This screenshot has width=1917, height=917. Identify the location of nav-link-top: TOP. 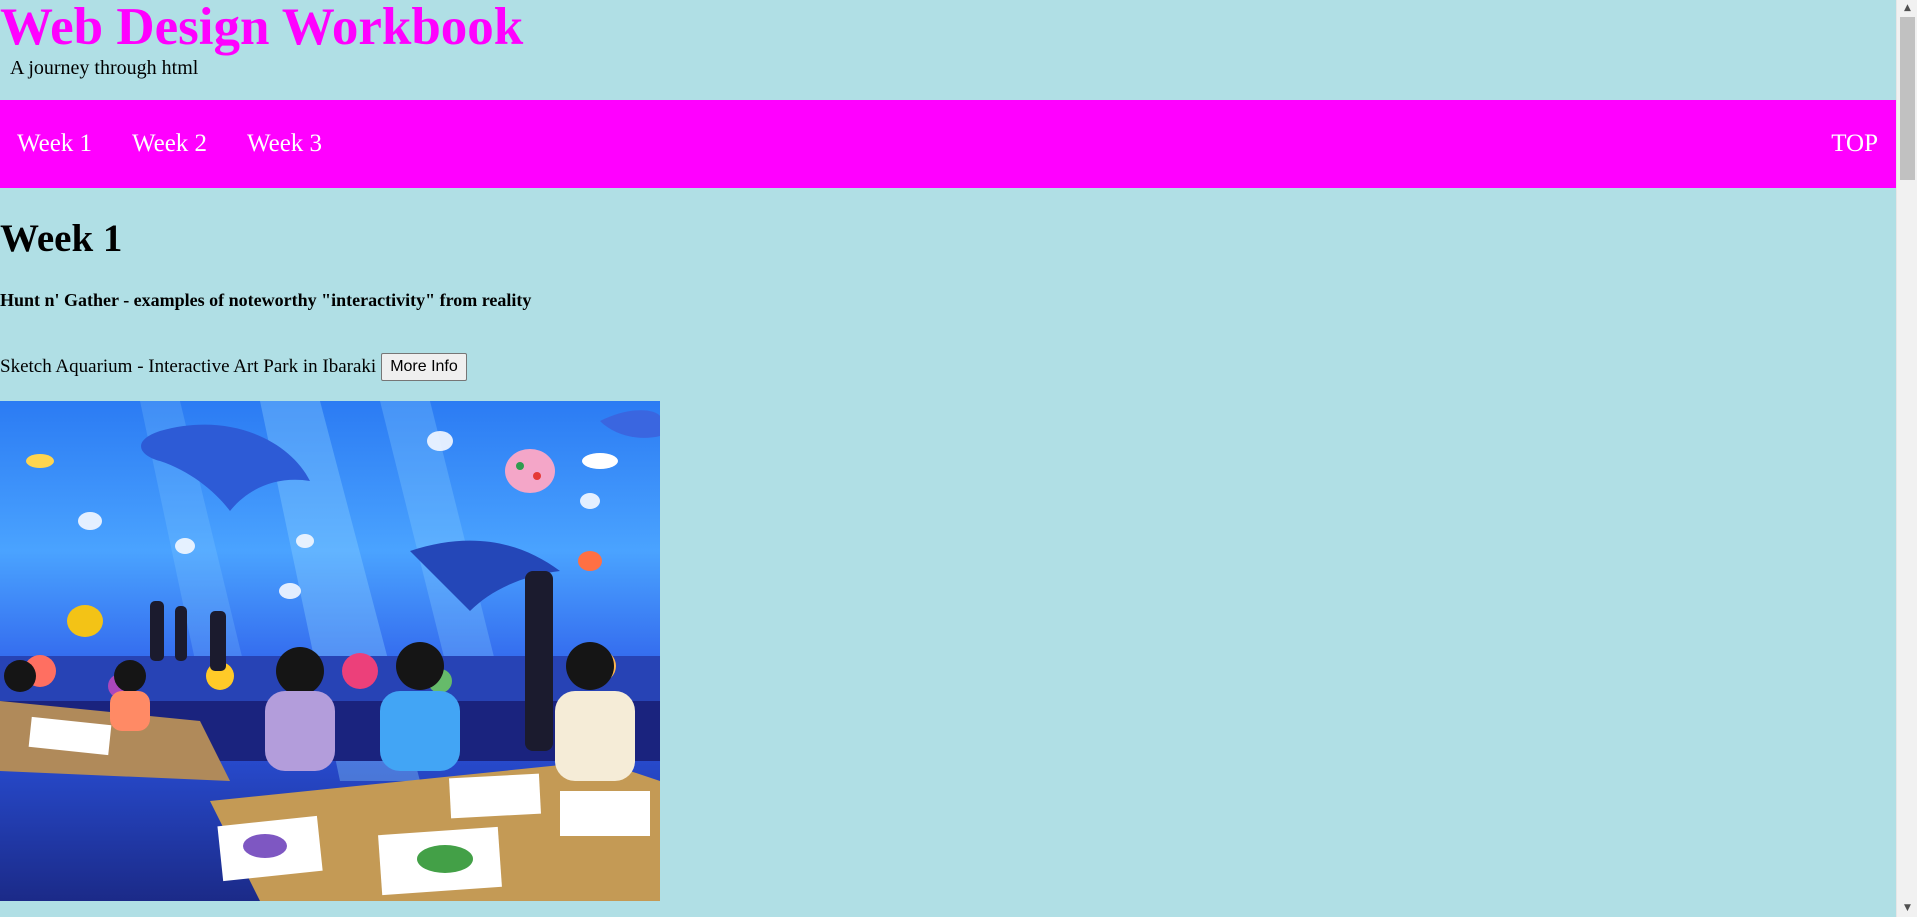
(1854, 144).